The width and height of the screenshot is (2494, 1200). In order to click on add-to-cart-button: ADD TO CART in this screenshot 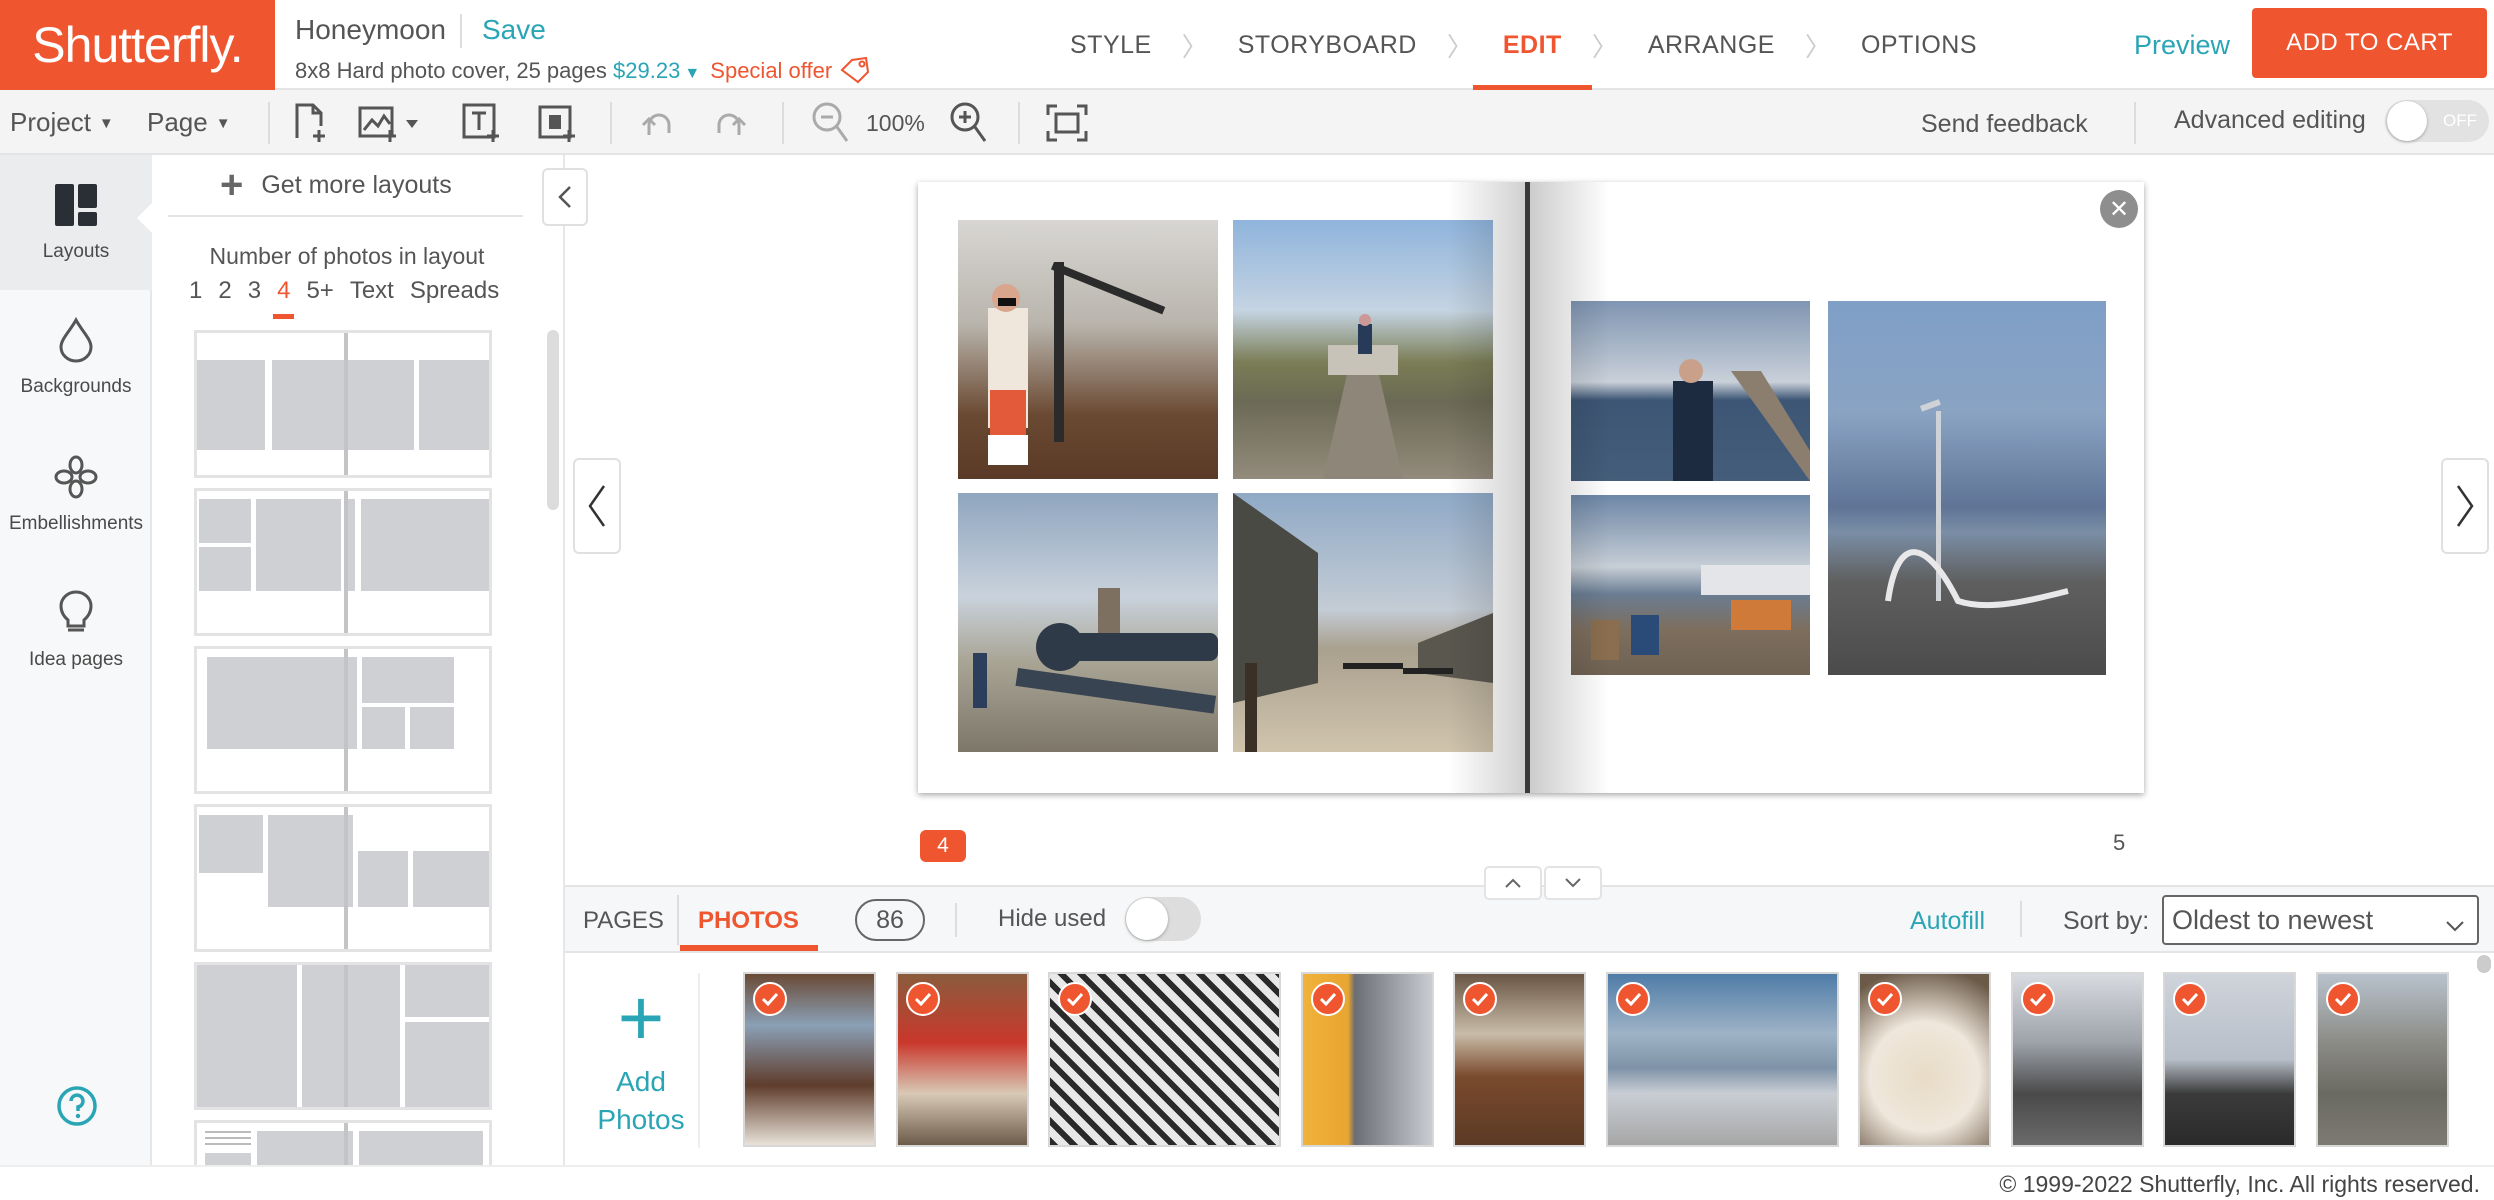, I will do `click(2369, 43)`.